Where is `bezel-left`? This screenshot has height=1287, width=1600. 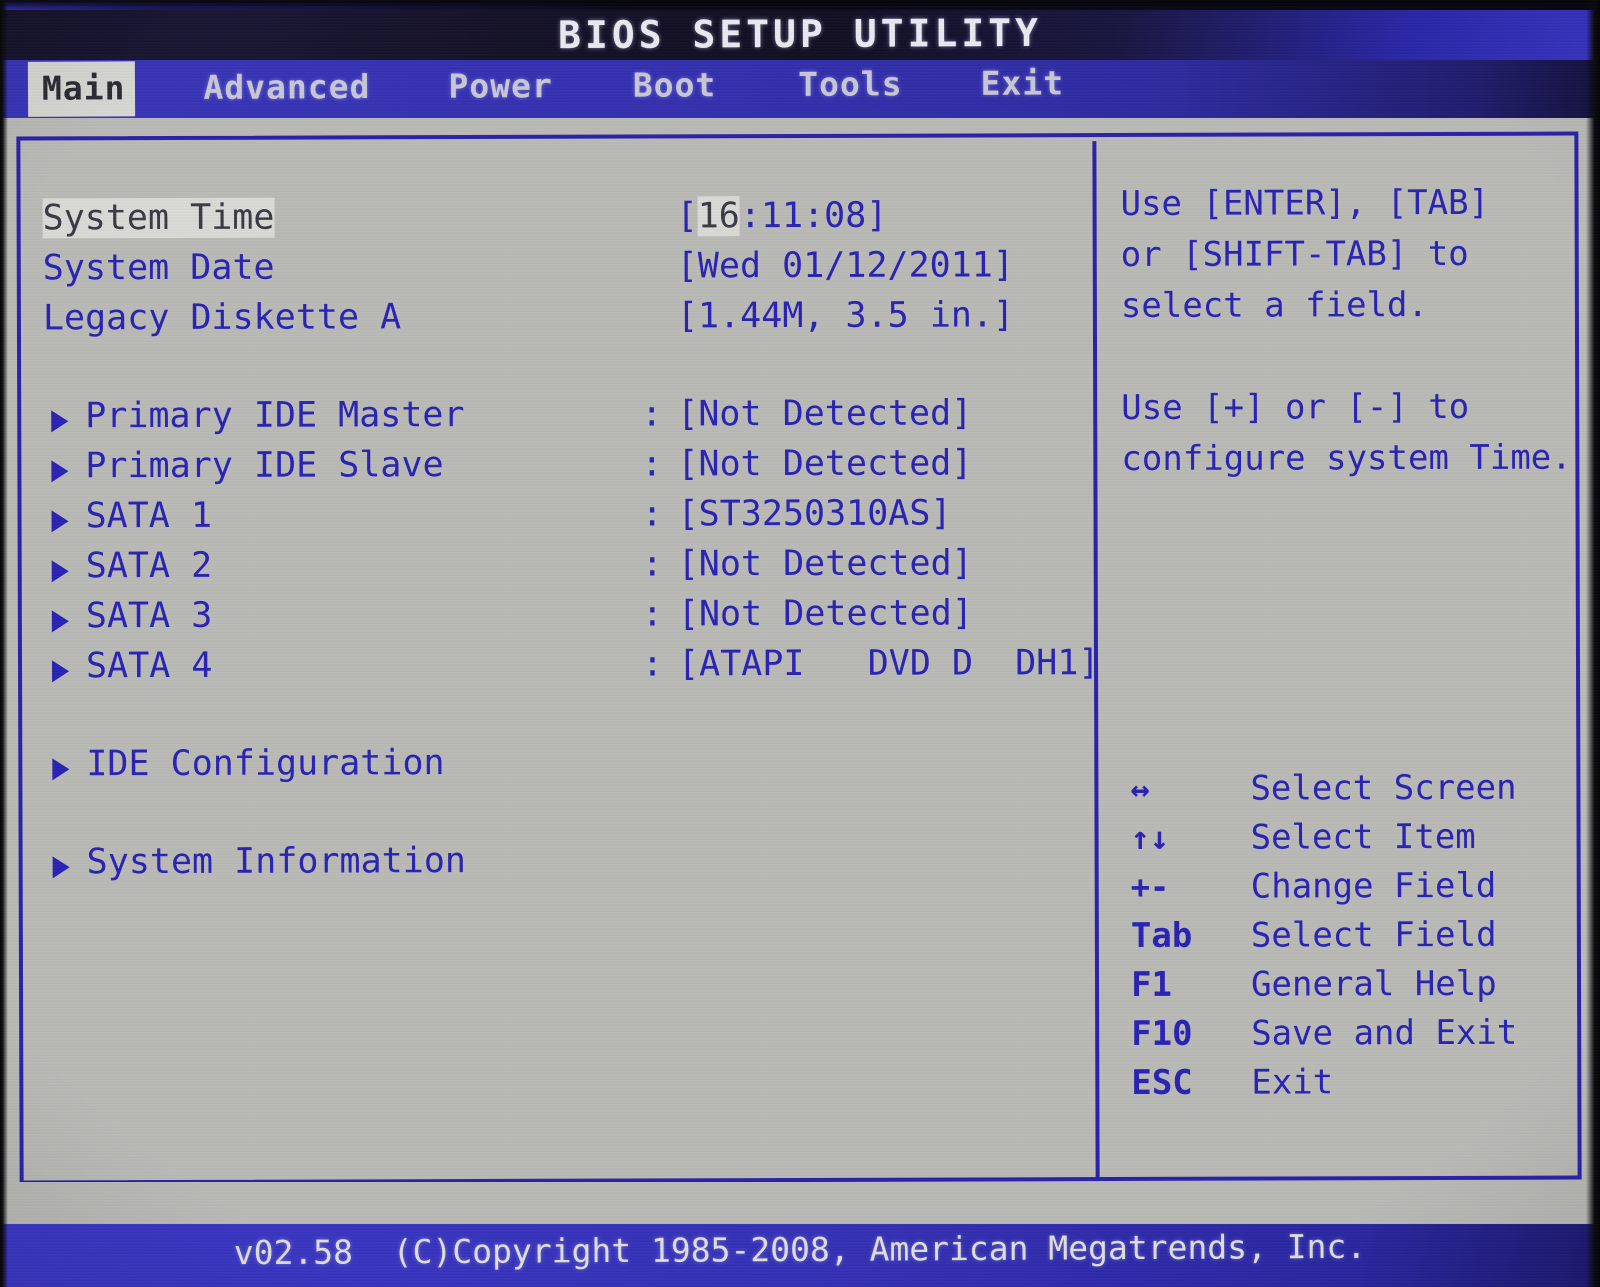 bezel-left is located at coordinates (4, 643).